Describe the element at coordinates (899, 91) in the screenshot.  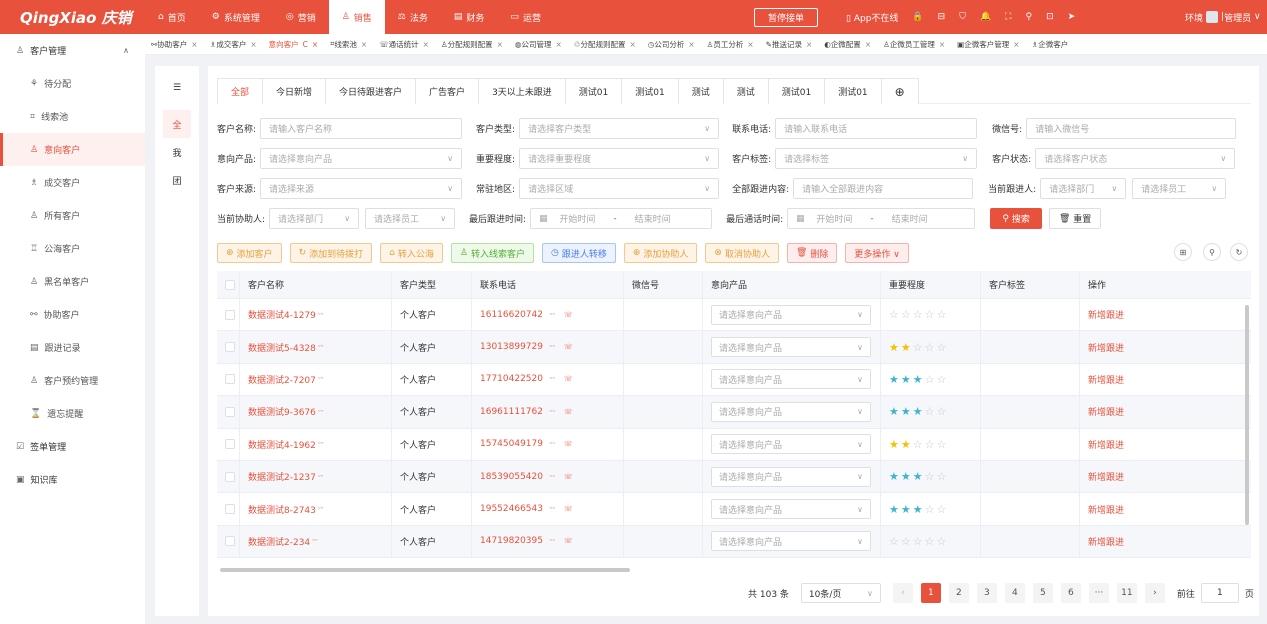
I see `add-tab-icon: ⊕` at that location.